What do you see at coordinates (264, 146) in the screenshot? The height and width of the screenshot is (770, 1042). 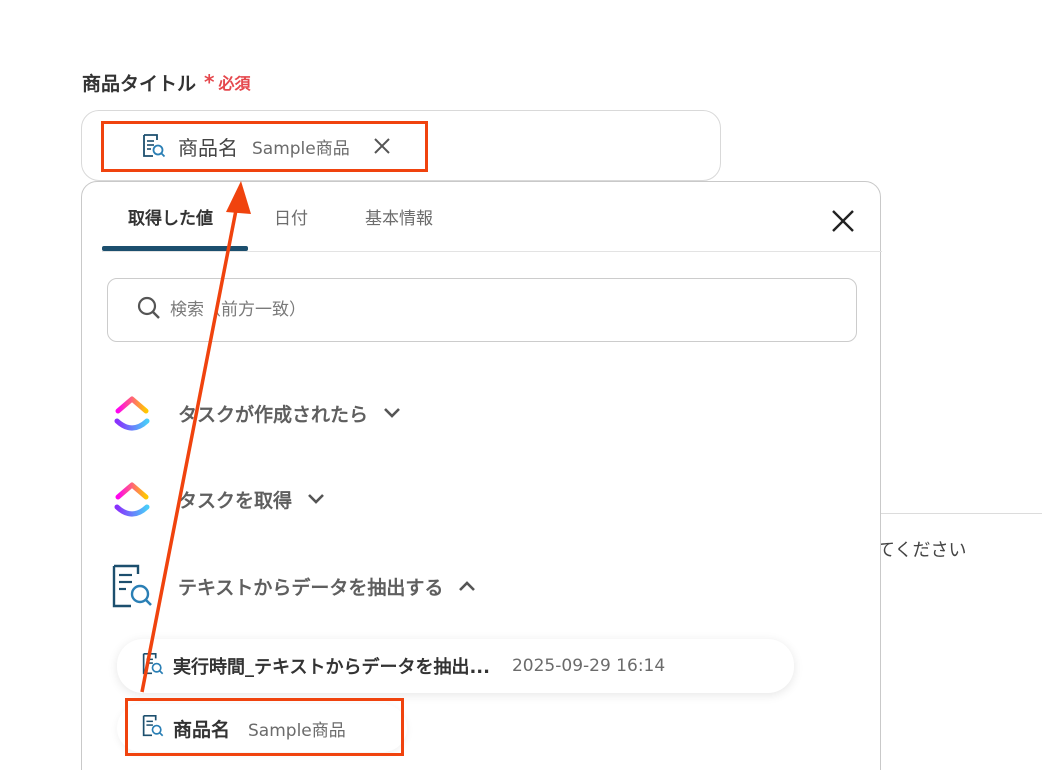 I see `highlight-box-target` at bounding box center [264, 146].